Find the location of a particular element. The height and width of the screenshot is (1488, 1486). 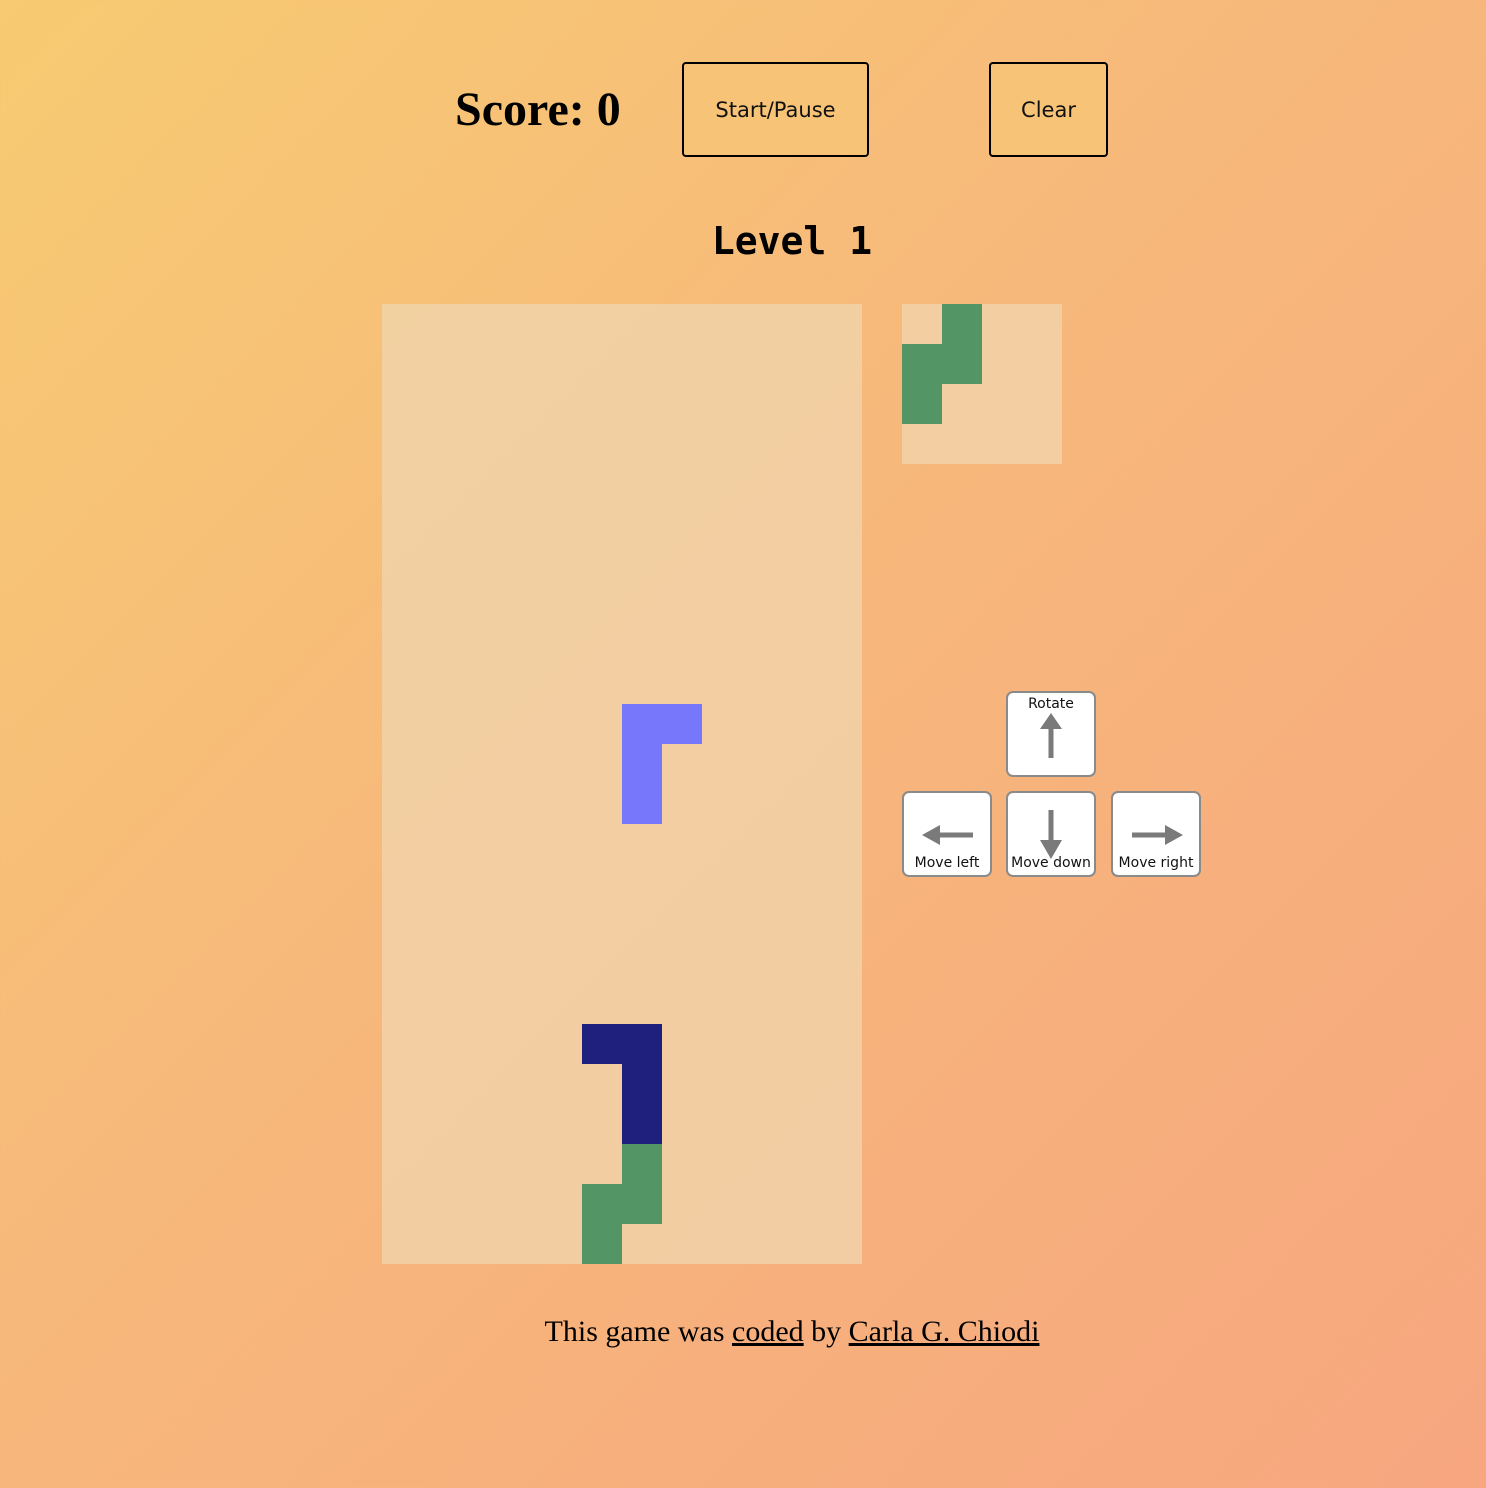

move-down-key: Move down is located at coordinates (1051, 834).